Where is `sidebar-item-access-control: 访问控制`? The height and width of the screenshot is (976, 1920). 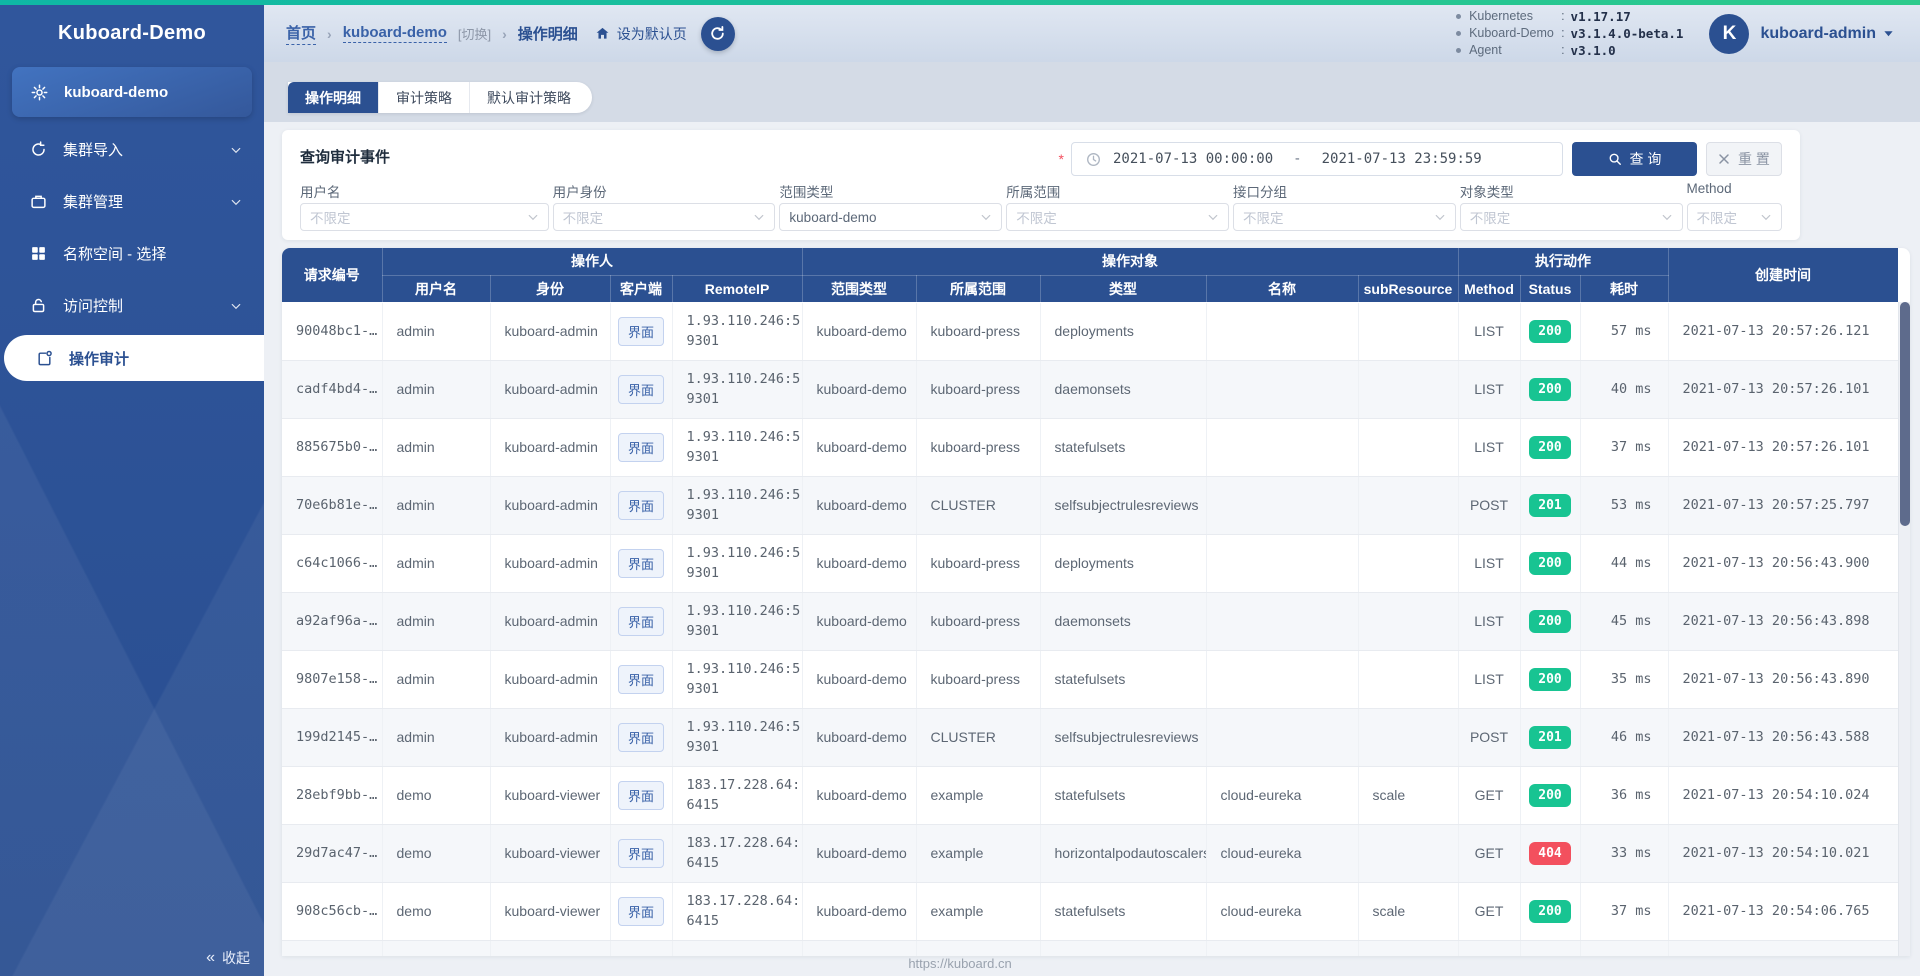 sidebar-item-access-control: 访问控制 is located at coordinates (132, 305).